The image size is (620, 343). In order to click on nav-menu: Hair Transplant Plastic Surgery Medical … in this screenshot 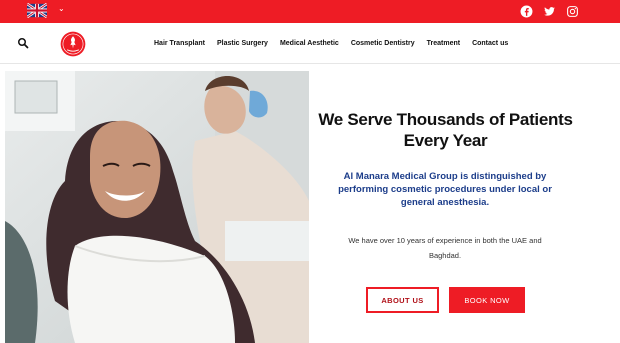, I will do `click(337, 43)`.